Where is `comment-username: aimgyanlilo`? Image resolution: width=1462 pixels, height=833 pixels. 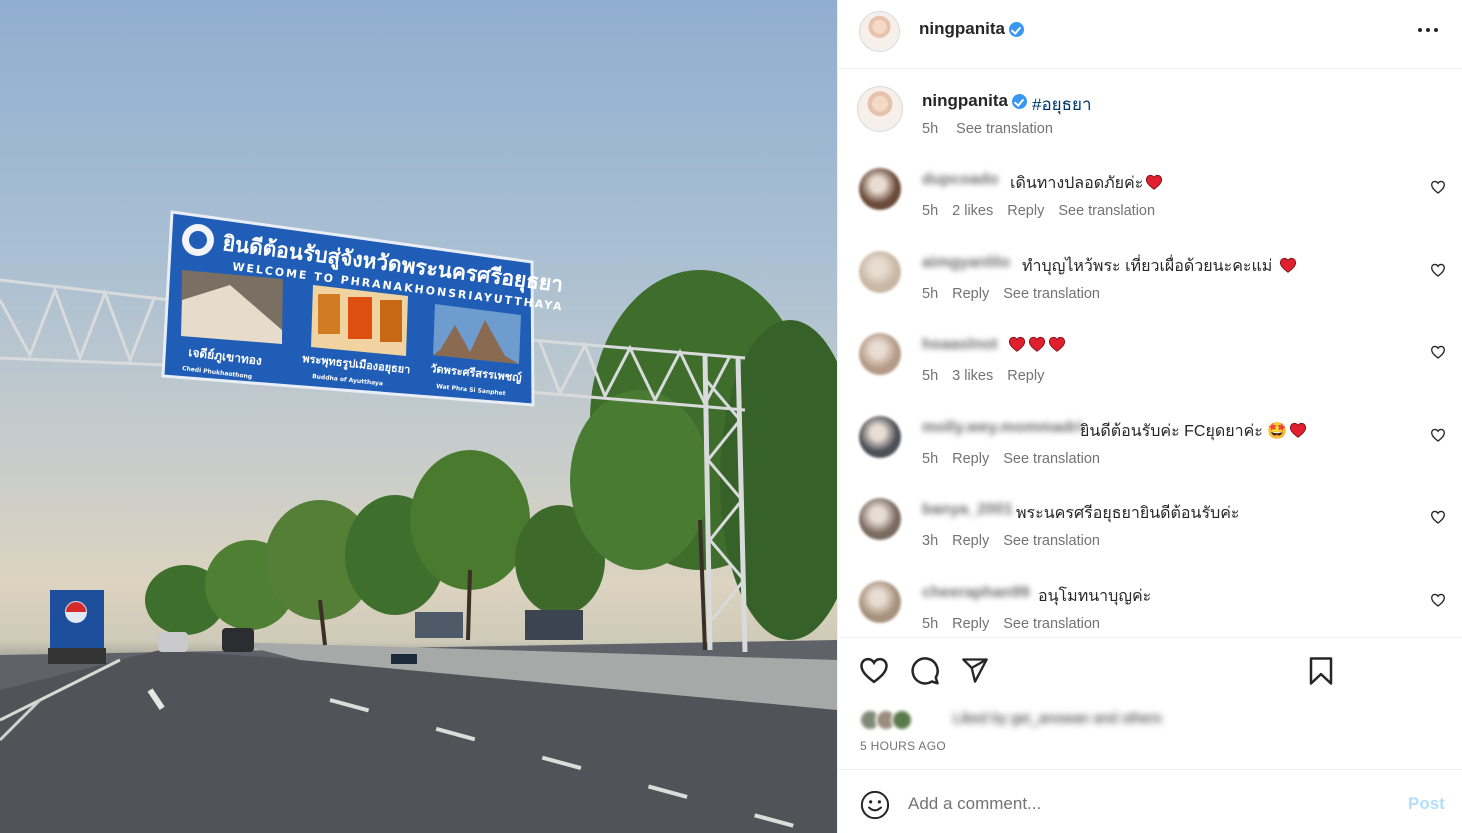
comment-username: aimgyanlilo is located at coordinates (966, 263).